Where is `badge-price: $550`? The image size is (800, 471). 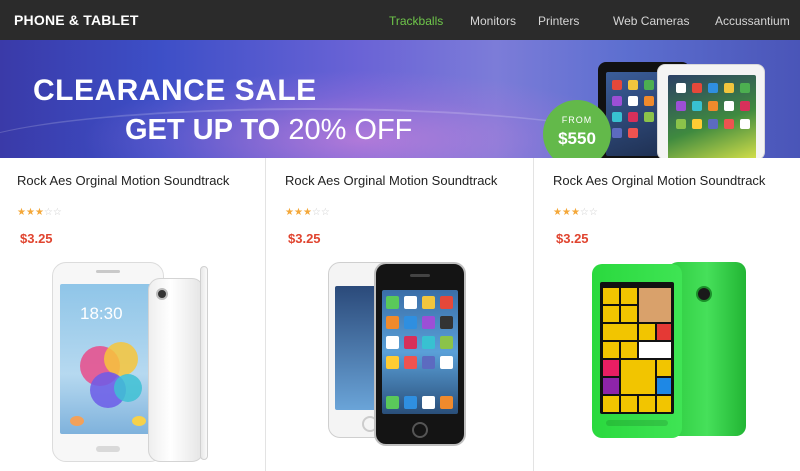
badge-price: $550 is located at coordinates (577, 138).